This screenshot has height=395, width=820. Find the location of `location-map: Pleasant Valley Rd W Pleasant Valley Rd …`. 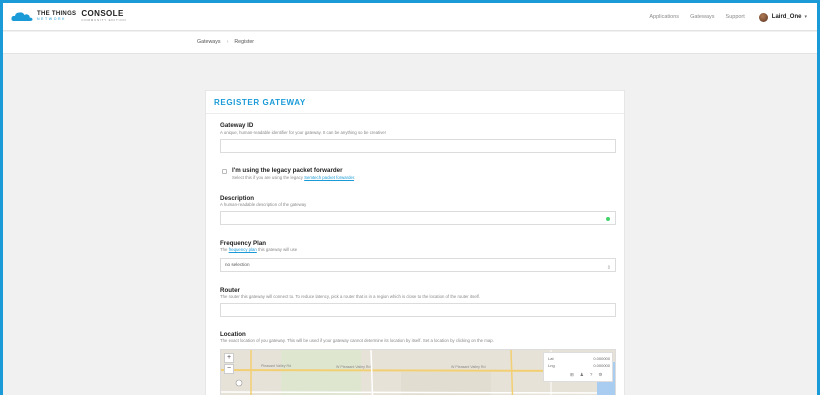

location-map: Pleasant Valley Rd W Pleasant Valley Rd … is located at coordinates (418, 372).